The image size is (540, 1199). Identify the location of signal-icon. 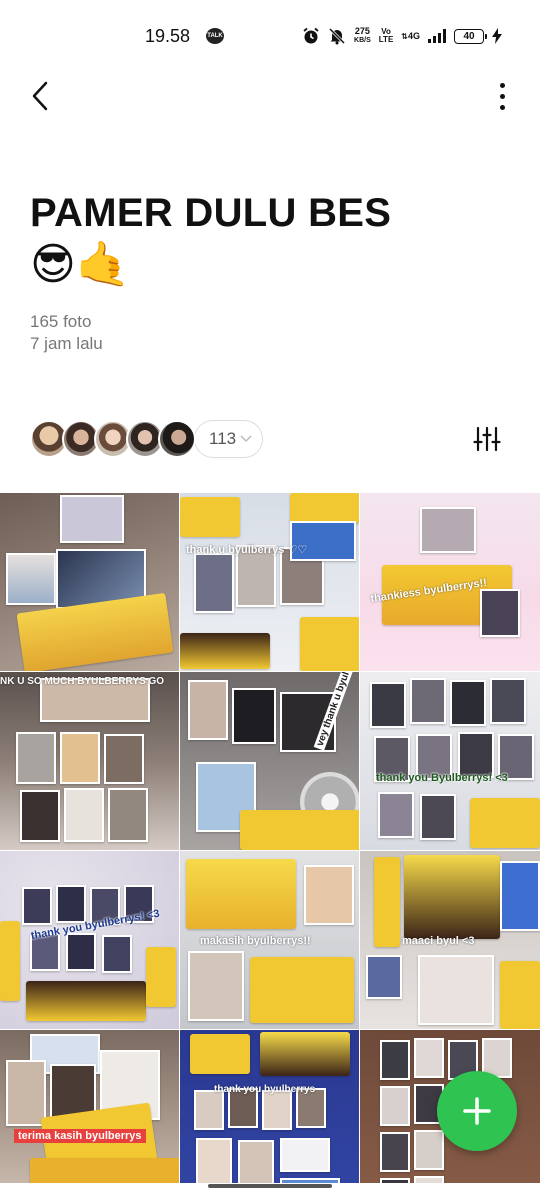
(437, 36).